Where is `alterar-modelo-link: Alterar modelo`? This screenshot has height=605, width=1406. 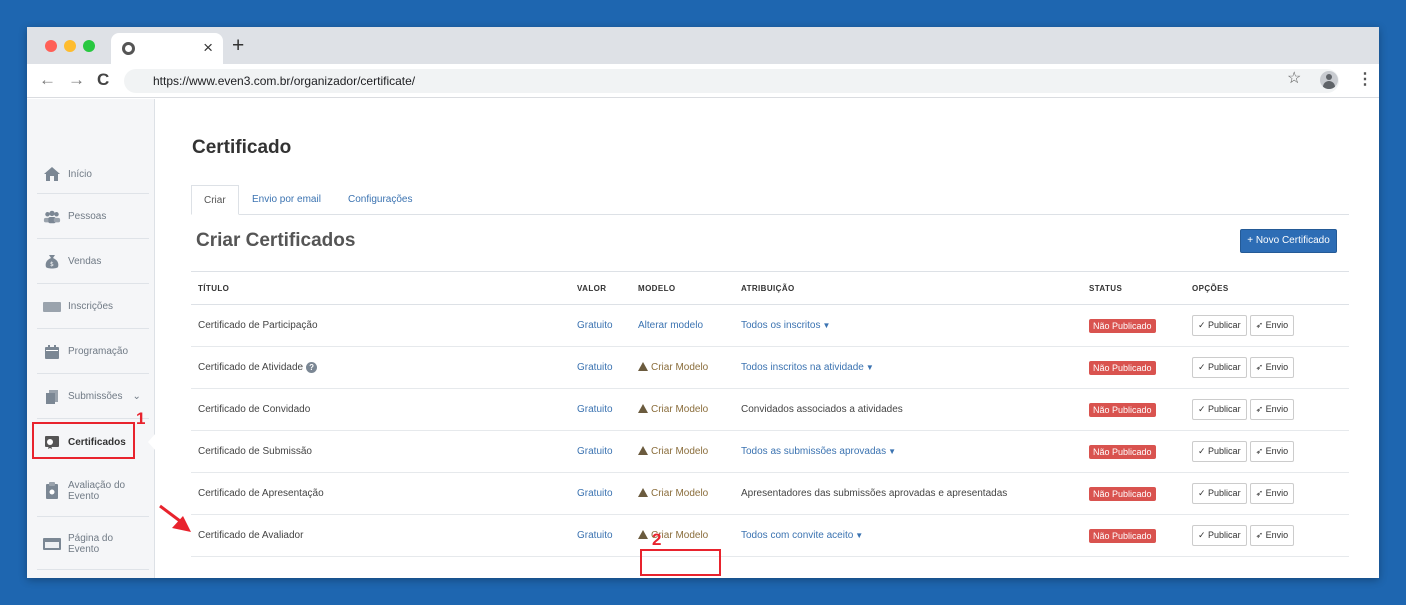
alterar-modelo-link: Alterar modelo is located at coordinates (670, 325).